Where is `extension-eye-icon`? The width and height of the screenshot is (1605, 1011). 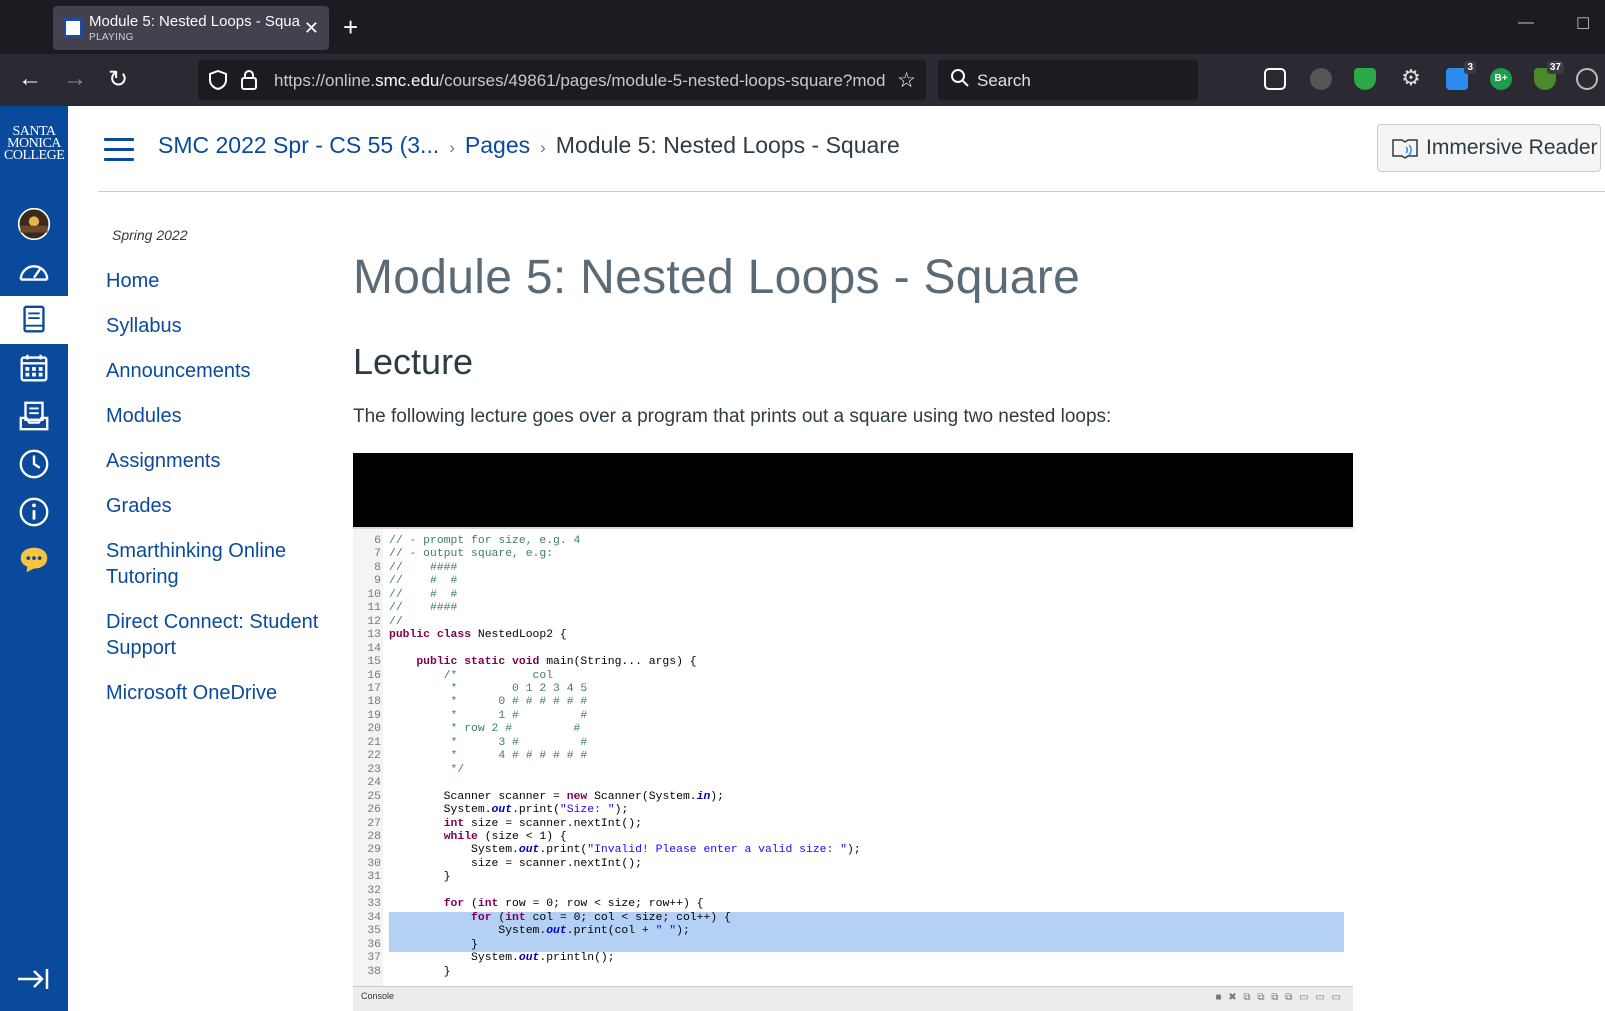 extension-eye-icon is located at coordinates (1321, 79).